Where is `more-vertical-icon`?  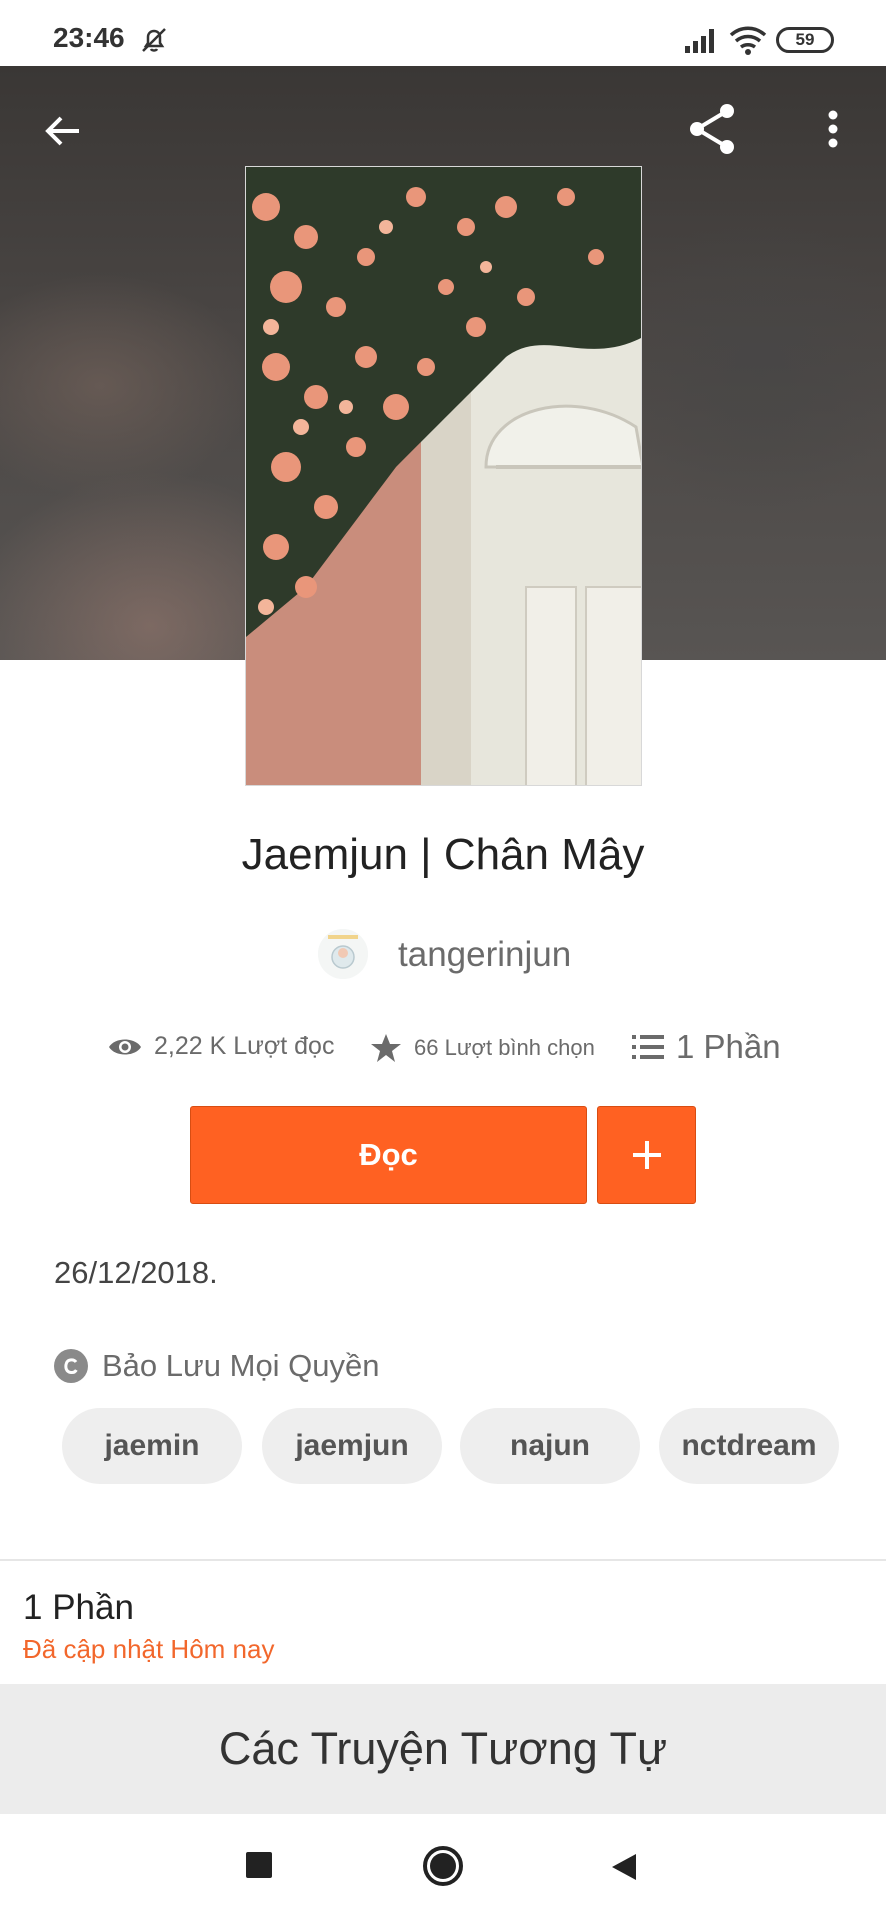
more-vertical-icon is located at coordinates (833, 129).